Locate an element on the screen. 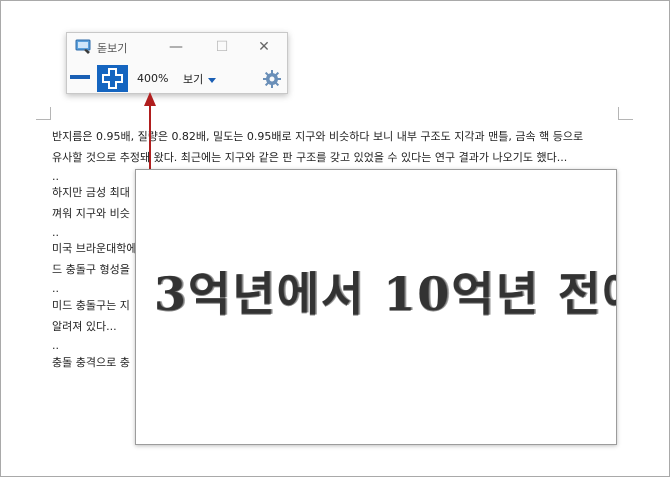 The image size is (670, 477). view-dropdown: 보기 is located at coordinates (200, 79).